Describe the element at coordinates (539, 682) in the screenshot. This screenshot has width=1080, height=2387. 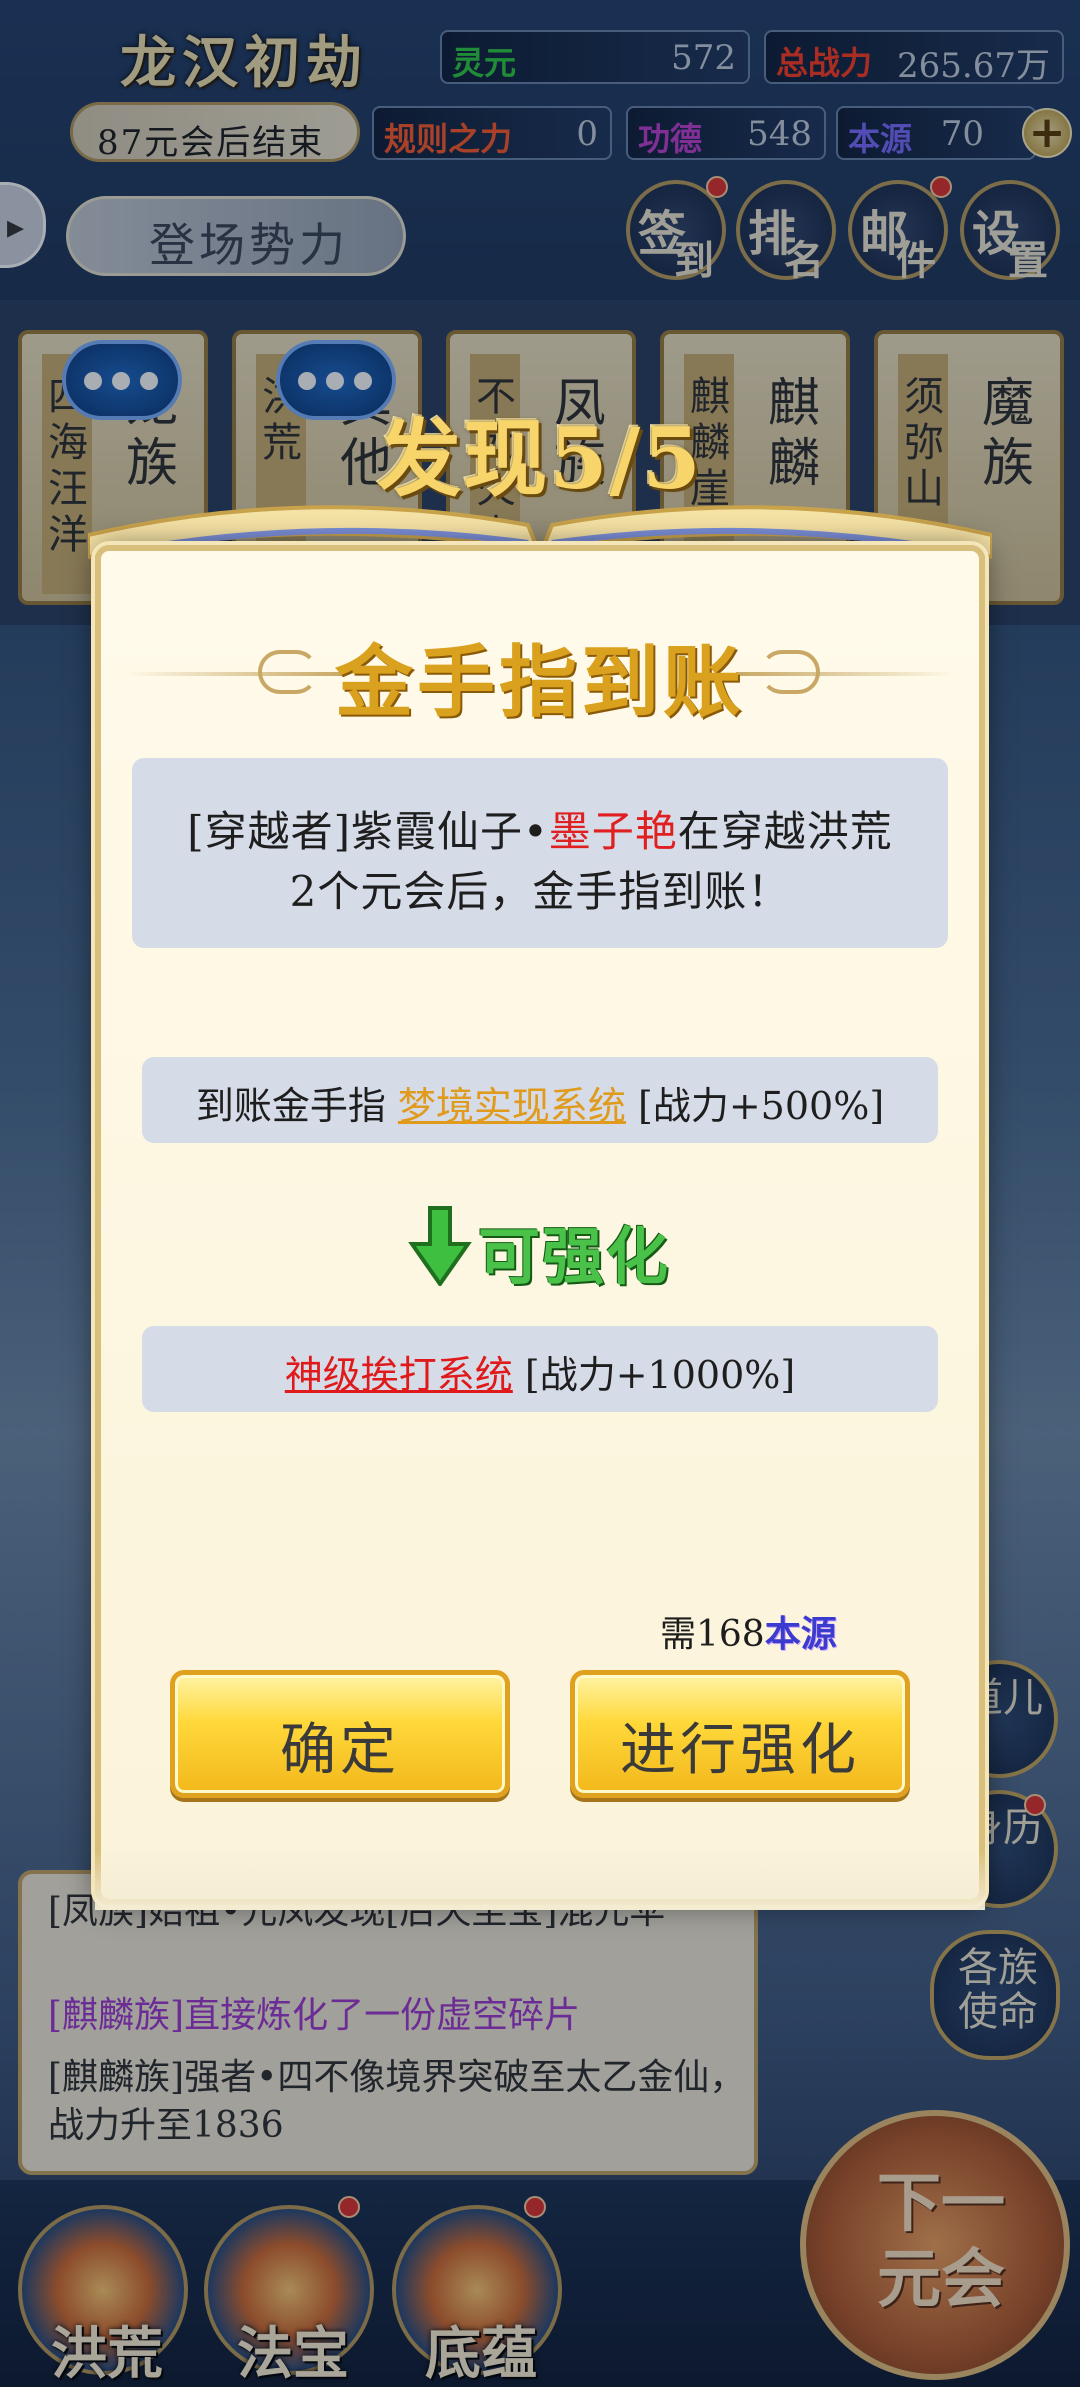
I see `dialog-title: 金手指到账` at that location.